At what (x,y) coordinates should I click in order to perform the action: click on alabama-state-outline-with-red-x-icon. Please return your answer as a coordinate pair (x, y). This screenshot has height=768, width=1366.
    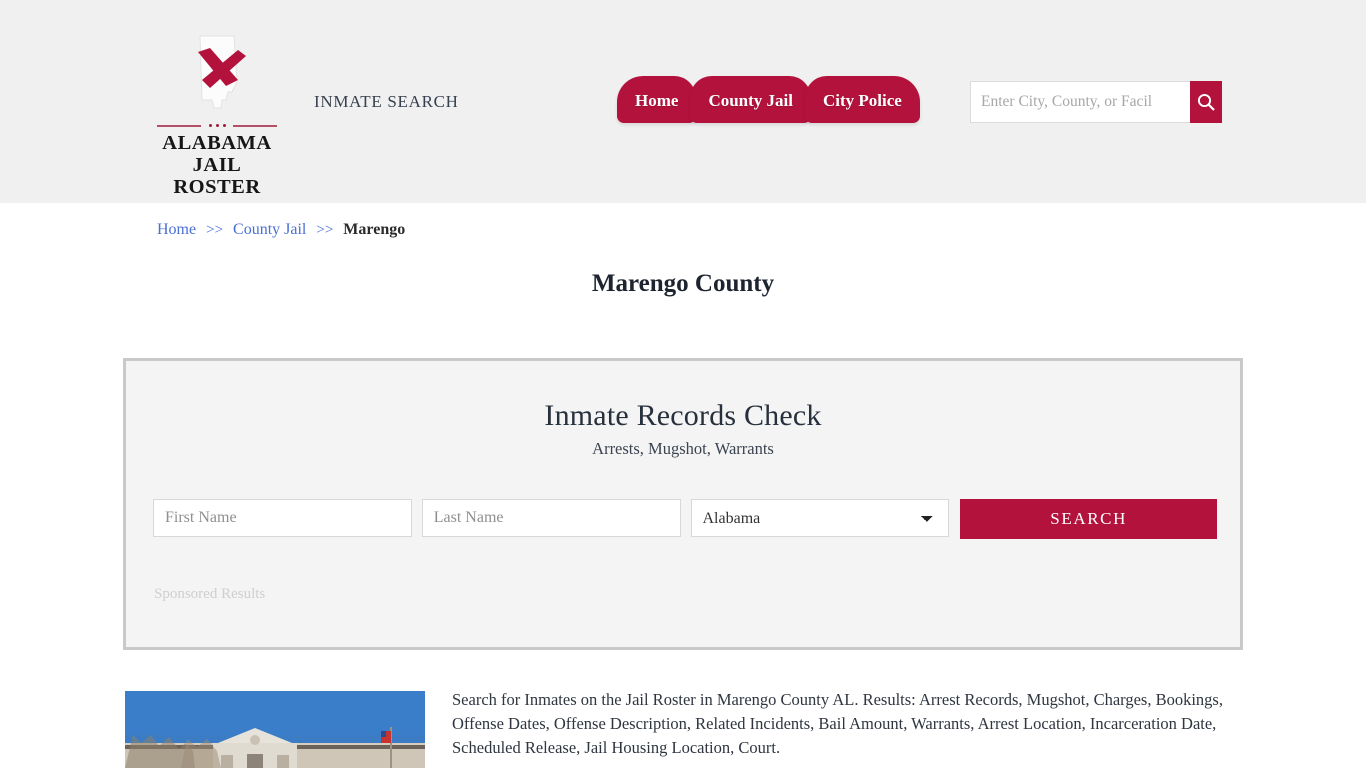
    Looking at the image, I should click on (222, 72).